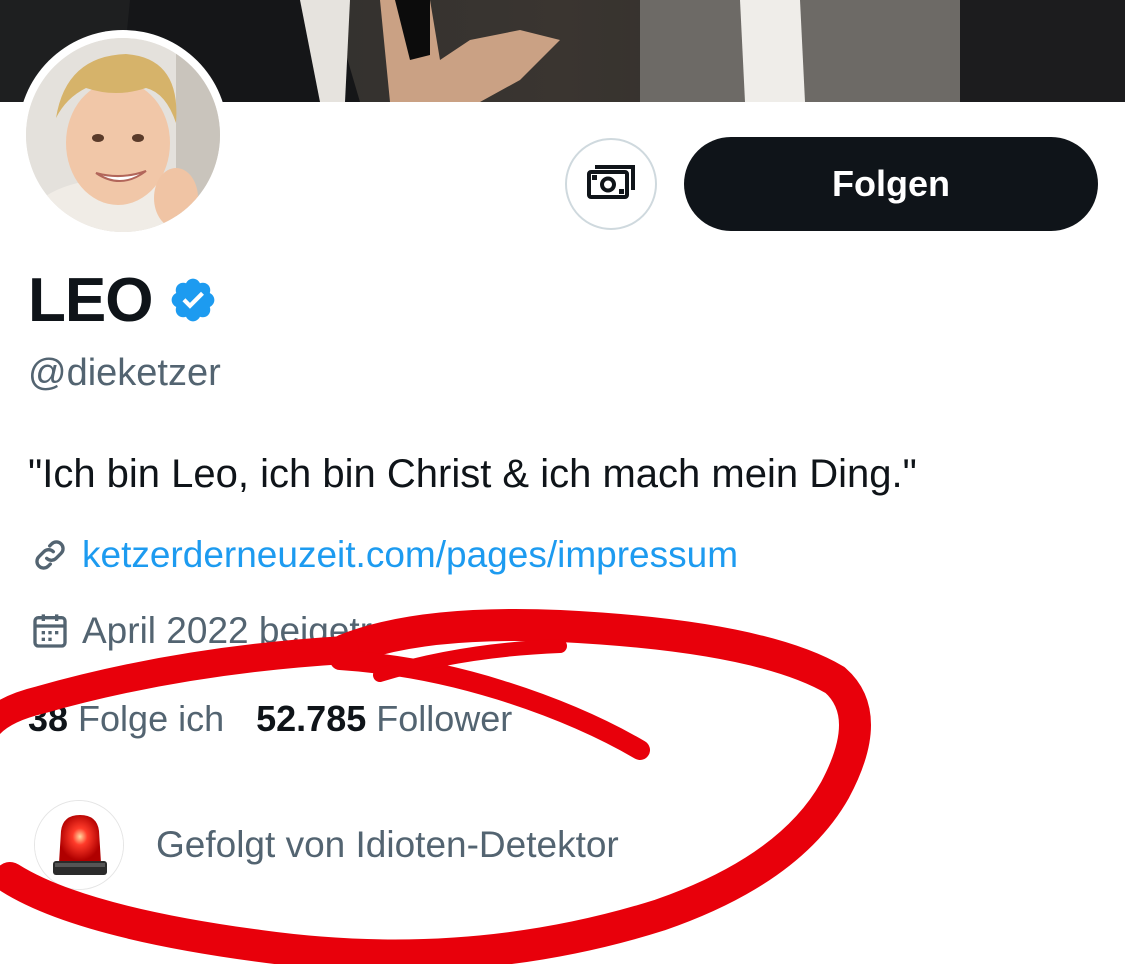  I want to click on money-icon, so click(611, 184).